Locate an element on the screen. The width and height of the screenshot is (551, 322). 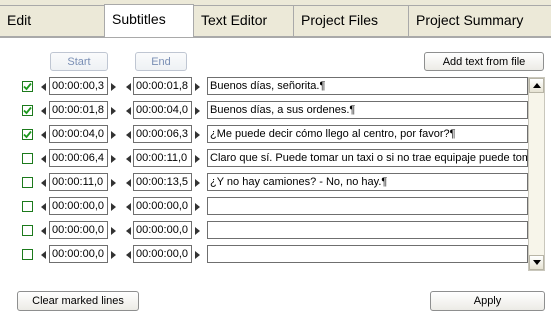
arrow-down-icon is located at coordinates (536, 262).